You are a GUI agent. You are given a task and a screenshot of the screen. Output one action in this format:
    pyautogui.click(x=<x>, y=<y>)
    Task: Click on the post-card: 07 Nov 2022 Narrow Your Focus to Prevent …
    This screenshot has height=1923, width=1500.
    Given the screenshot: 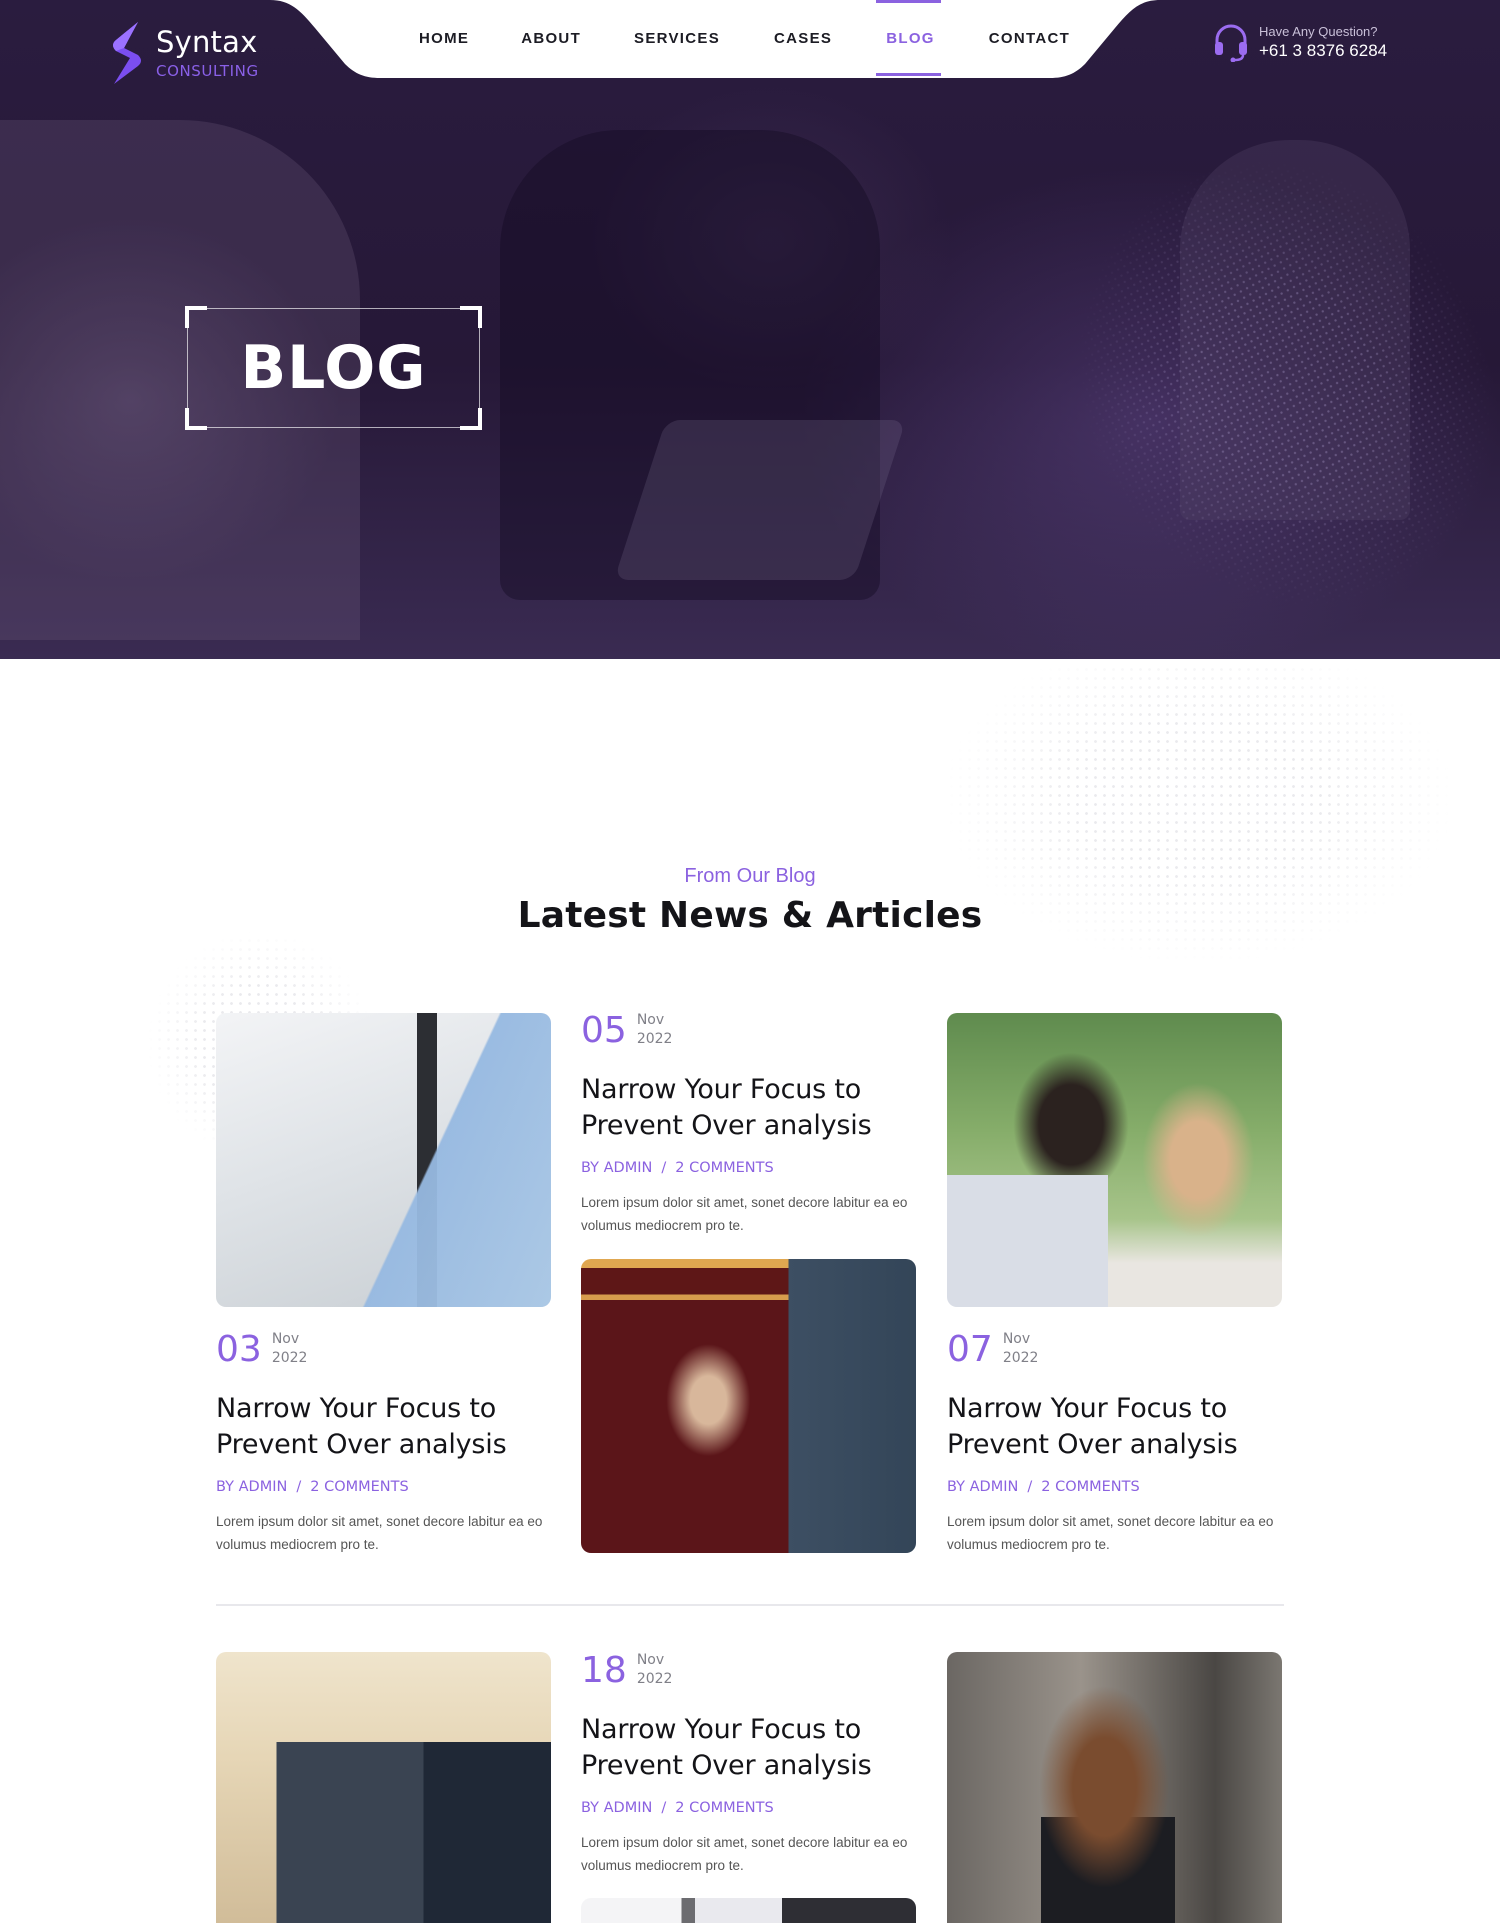 What is the action you would take?
    pyautogui.click(x=1117, y=1442)
    